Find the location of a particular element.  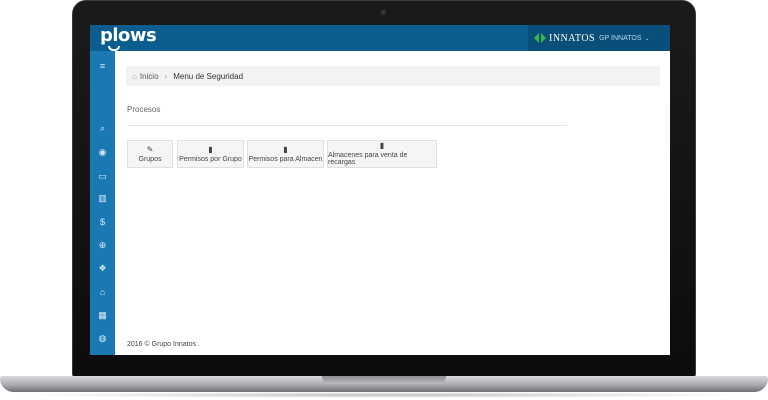

section-divider is located at coordinates (347, 125).